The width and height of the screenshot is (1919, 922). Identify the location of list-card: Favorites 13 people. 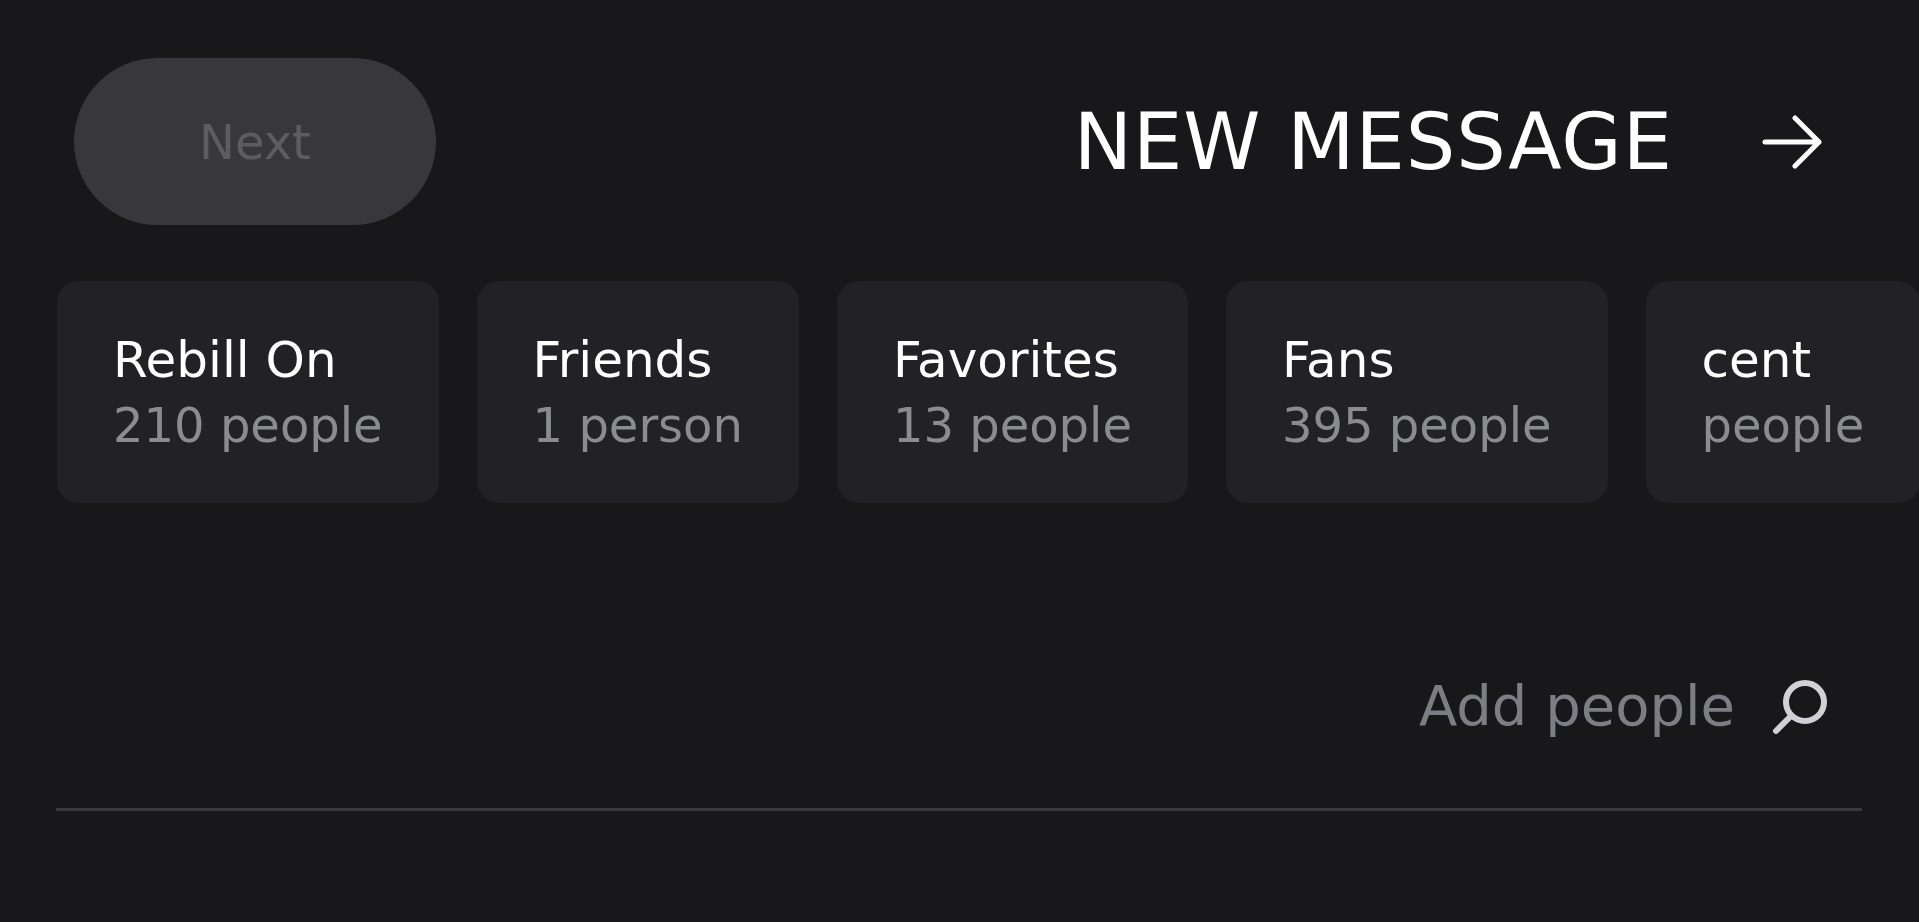
(1012, 392).